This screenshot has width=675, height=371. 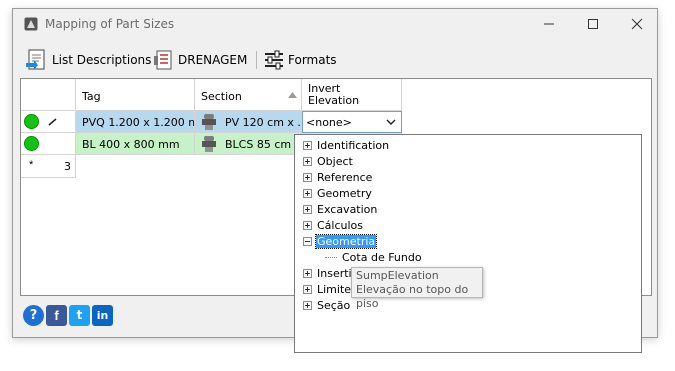 I want to click on tooltip: SumpElevation Elevação no topo do piso, so click(x=417, y=288).